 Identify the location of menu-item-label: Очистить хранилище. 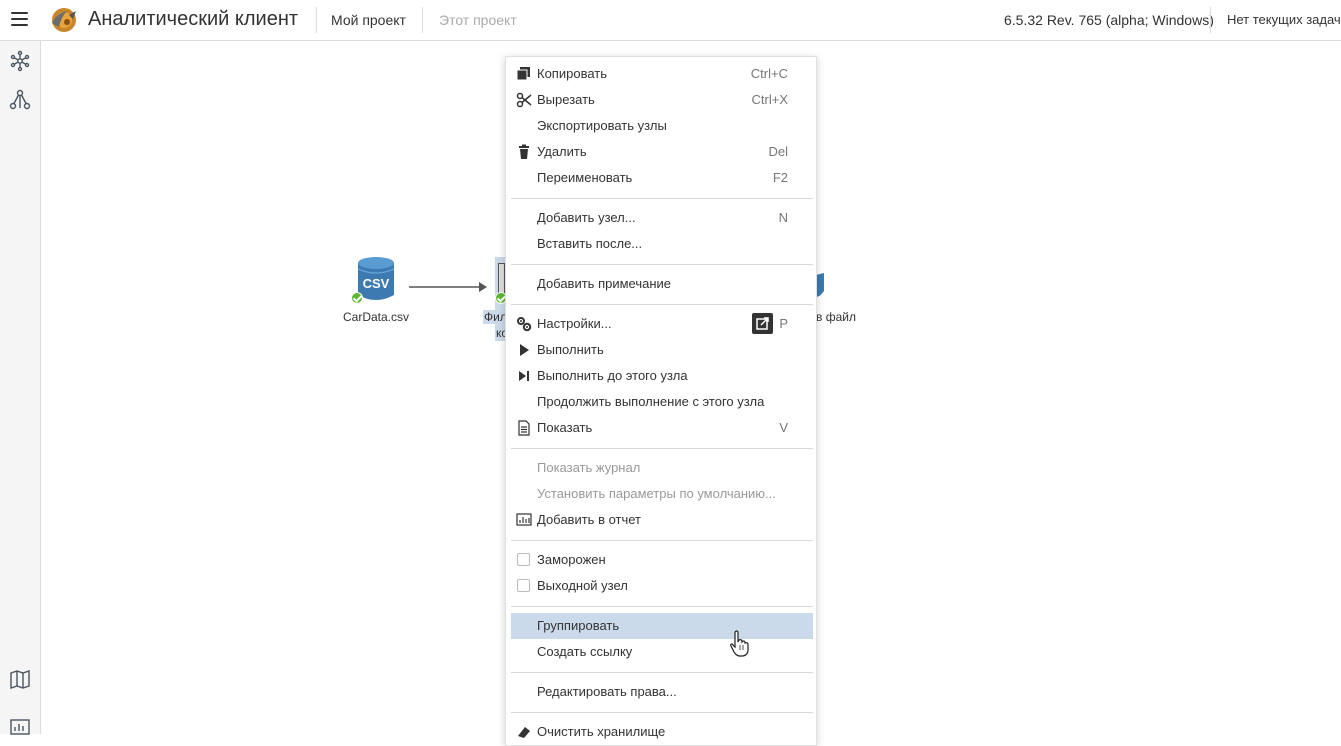
(601, 731).